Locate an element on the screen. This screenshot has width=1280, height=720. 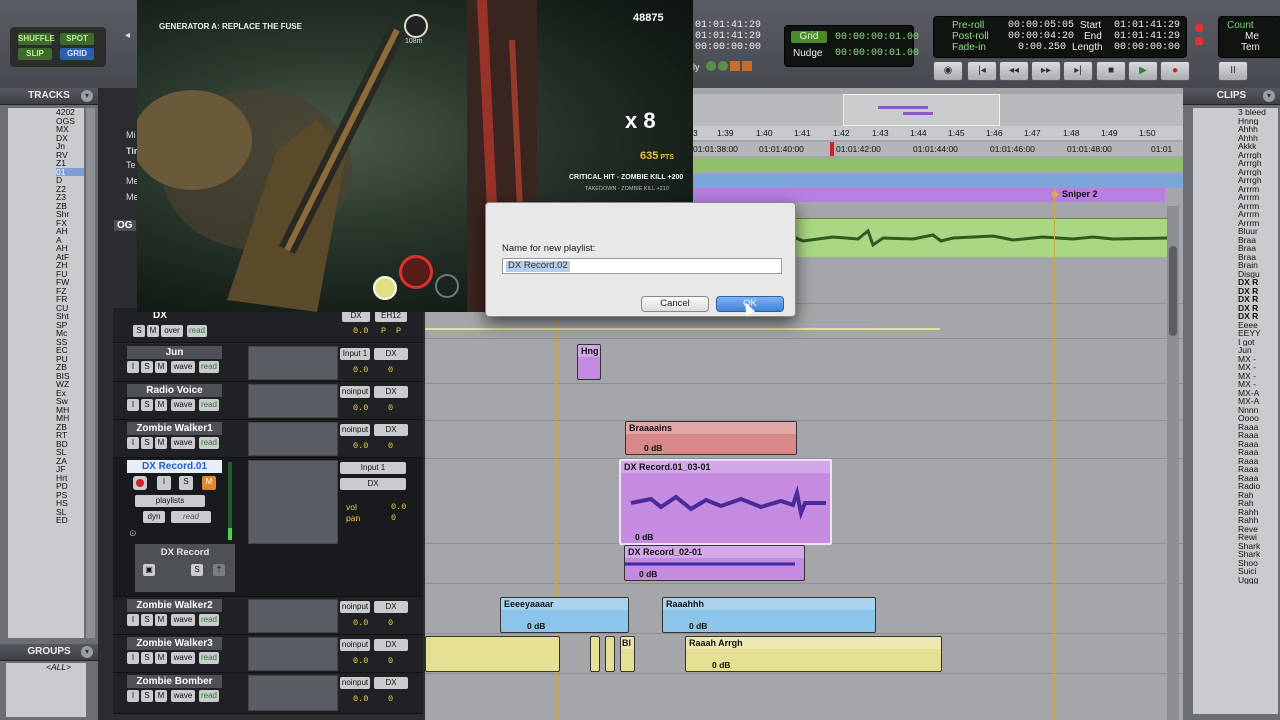
clips-list-item: Jun is located at coordinates (1258, 350).